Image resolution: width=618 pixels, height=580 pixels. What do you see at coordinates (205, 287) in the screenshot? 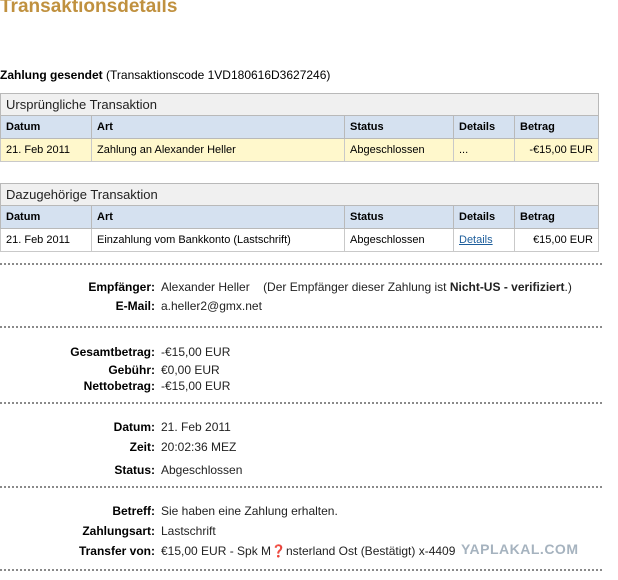
I see `recipient-name: Alexander Heller` at bounding box center [205, 287].